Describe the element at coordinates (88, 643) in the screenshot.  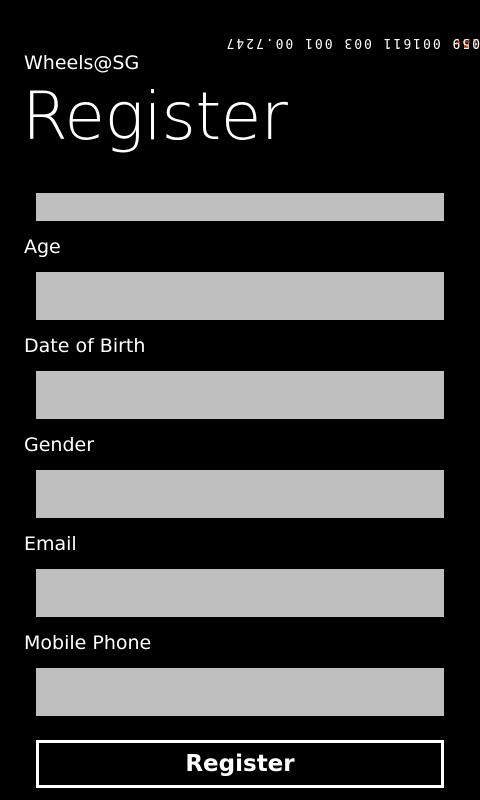
I see `mobile-phone-label: Mobile Phone` at that location.